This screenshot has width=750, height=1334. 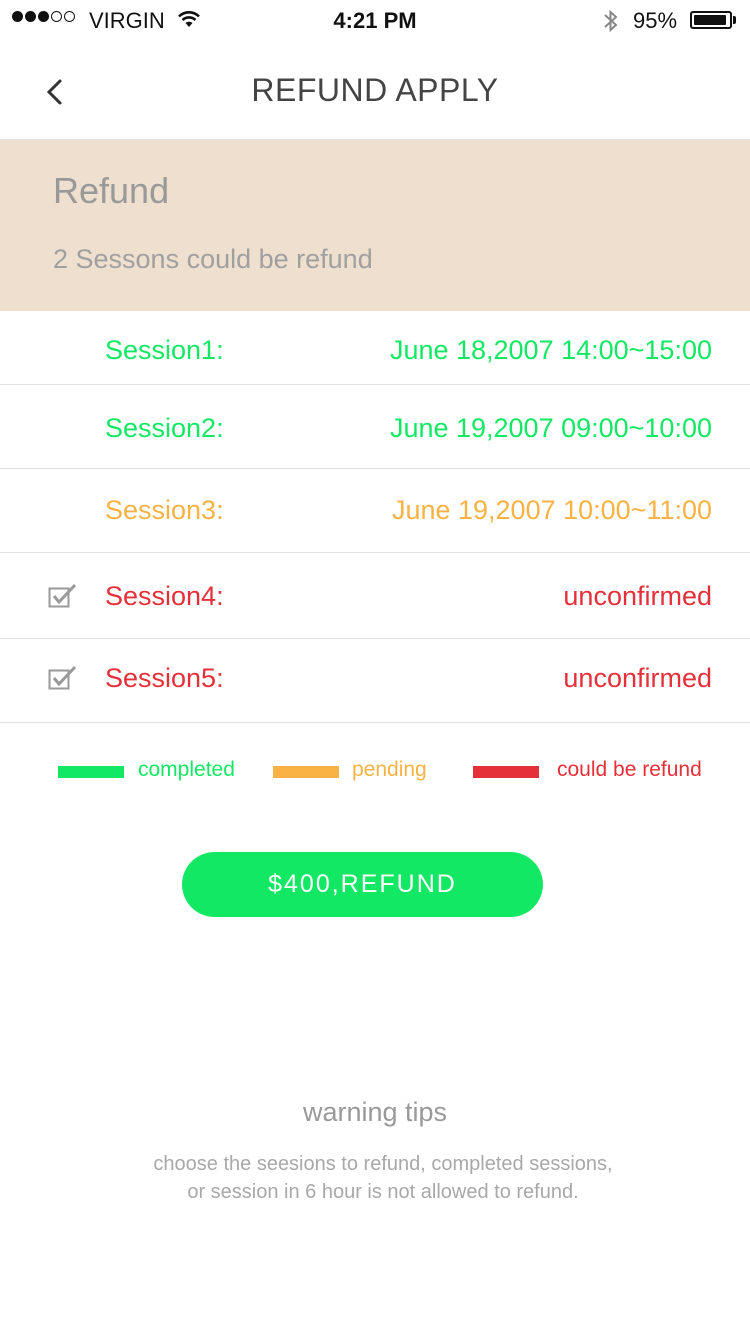 What do you see at coordinates (375, 511) in the screenshot?
I see `session-row: Session3: June 19,2007 10:00~11:00` at bounding box center [375, 511].